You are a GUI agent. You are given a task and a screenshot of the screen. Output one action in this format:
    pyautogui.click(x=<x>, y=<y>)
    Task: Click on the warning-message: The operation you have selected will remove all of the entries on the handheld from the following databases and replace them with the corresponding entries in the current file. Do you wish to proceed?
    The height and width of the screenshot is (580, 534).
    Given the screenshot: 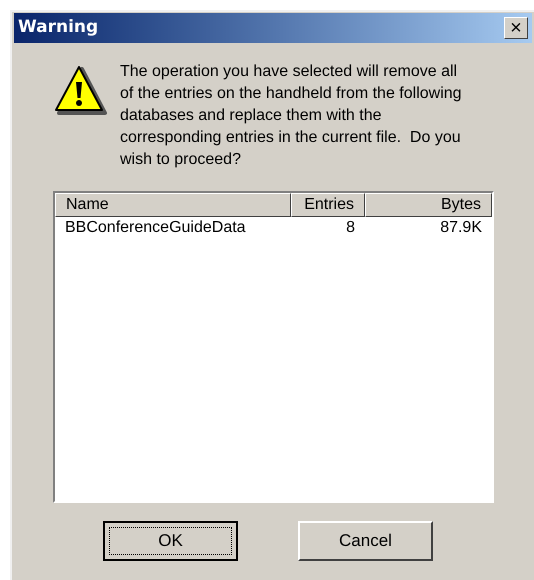 What is the action you would take?
    pyautogui.click(x=291, y=116)
    